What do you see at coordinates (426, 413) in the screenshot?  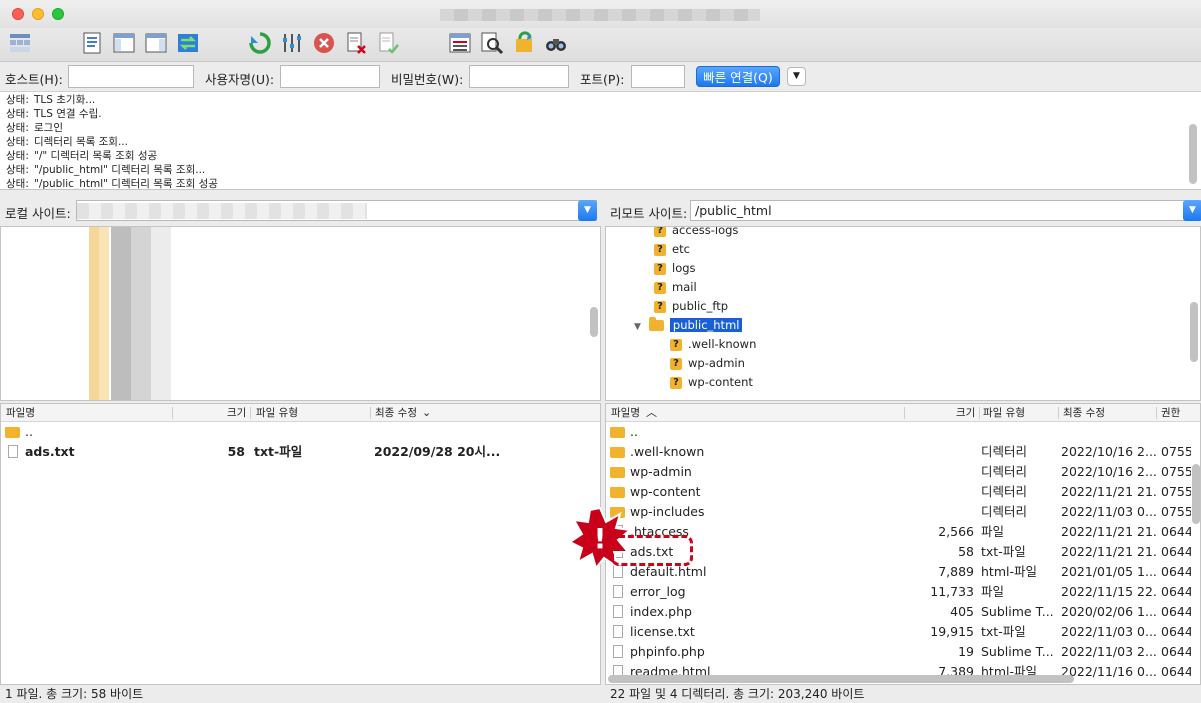 I see `sort-descending-icon: ⌄` at bounding box center [426, 413].